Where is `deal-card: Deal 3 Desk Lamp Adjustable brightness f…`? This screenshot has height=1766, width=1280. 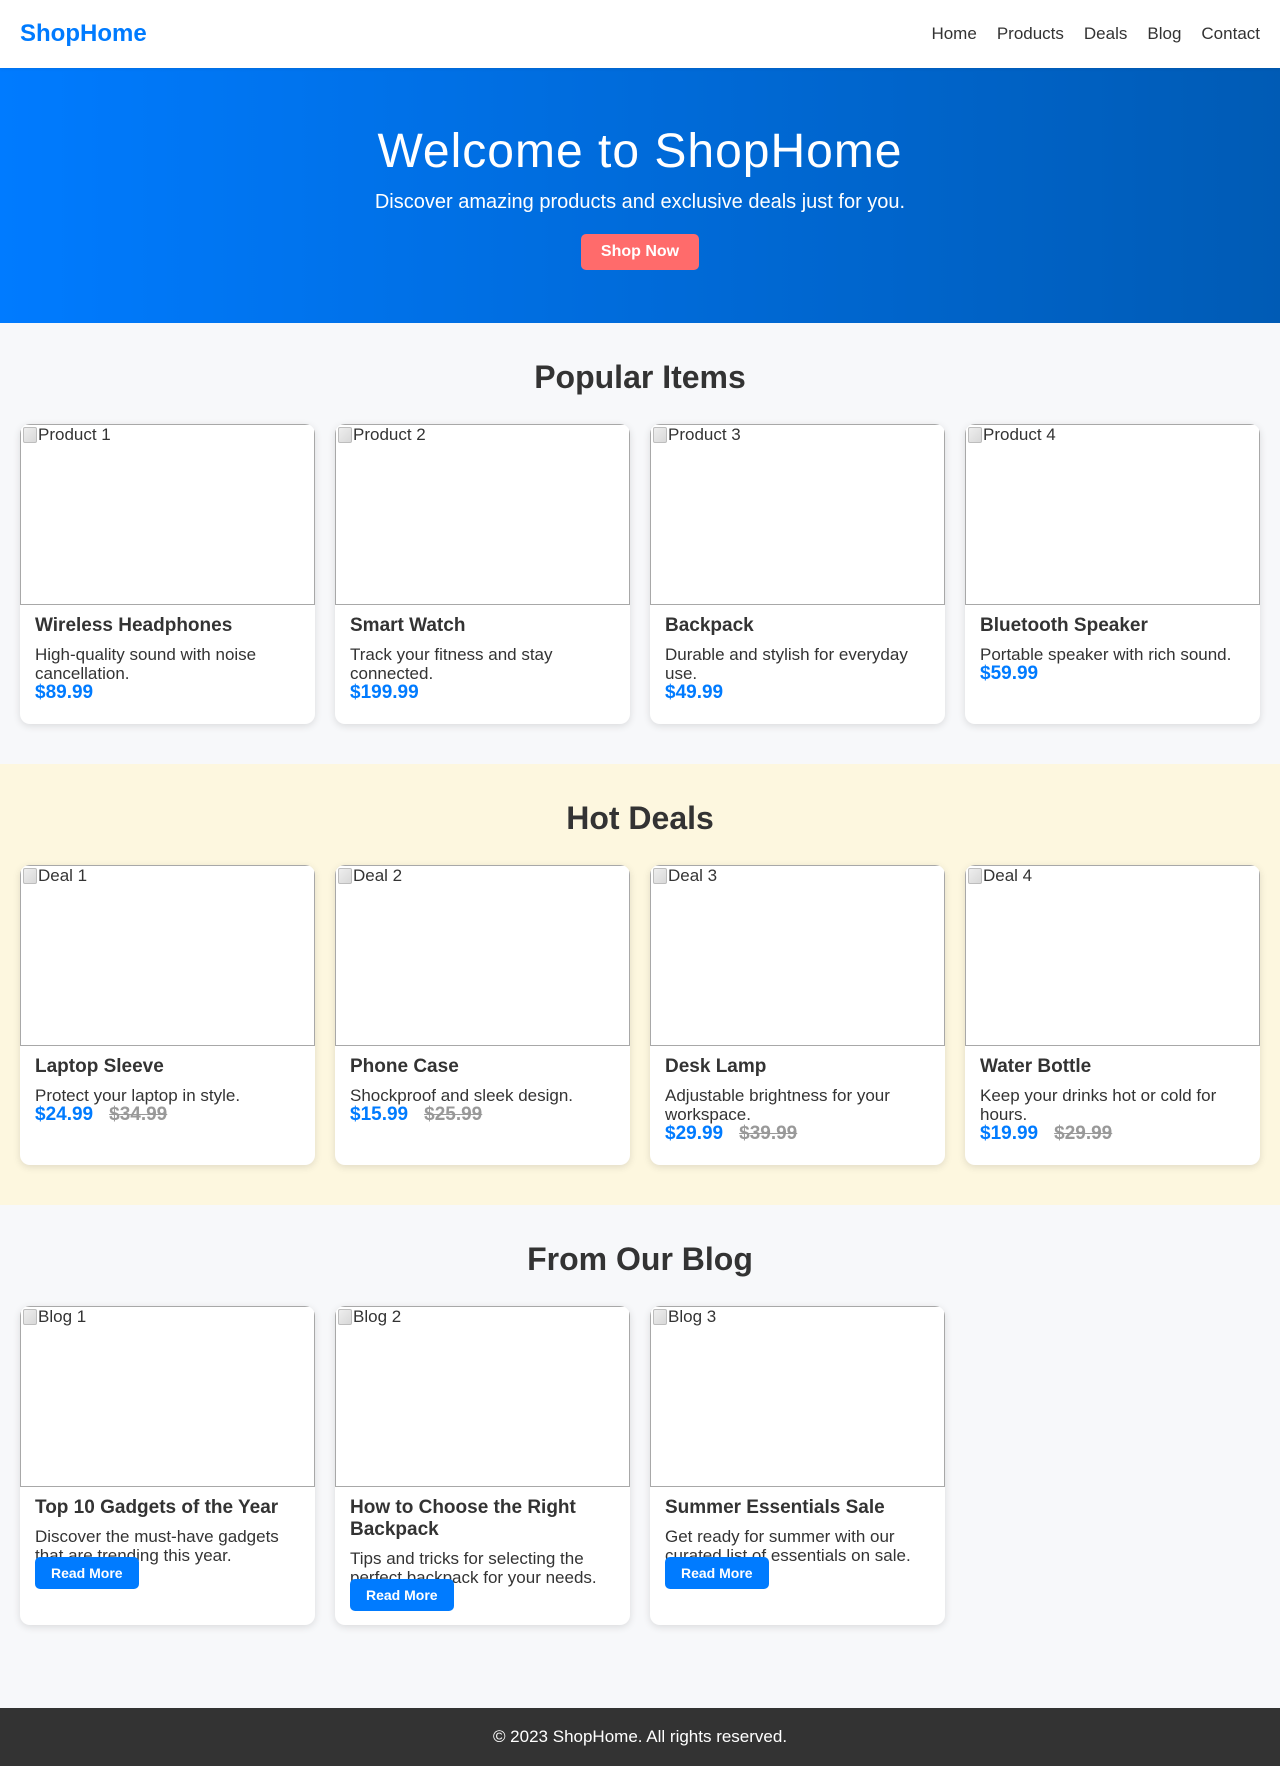
deal-card: Deal 3 Desk Lamp Adjustable brightness f… is located at coordinates (797, 1015).